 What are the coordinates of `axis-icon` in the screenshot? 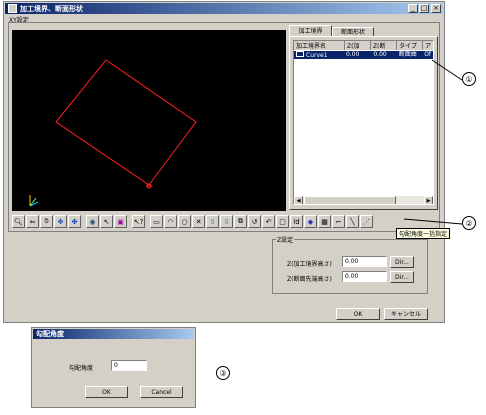 It's located at (34, 201).